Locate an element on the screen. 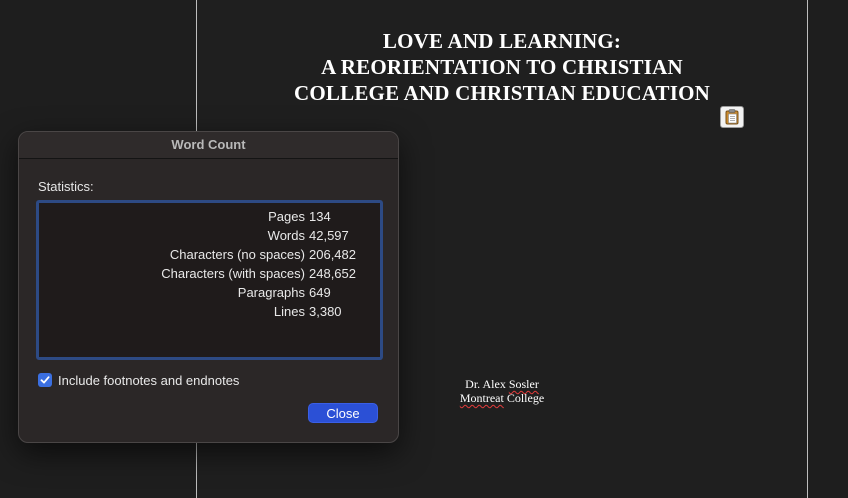 Image resolution: width=848 pixels, height=498 pixels. include-footnotes-checkbox is located at coordinates (45, 380).